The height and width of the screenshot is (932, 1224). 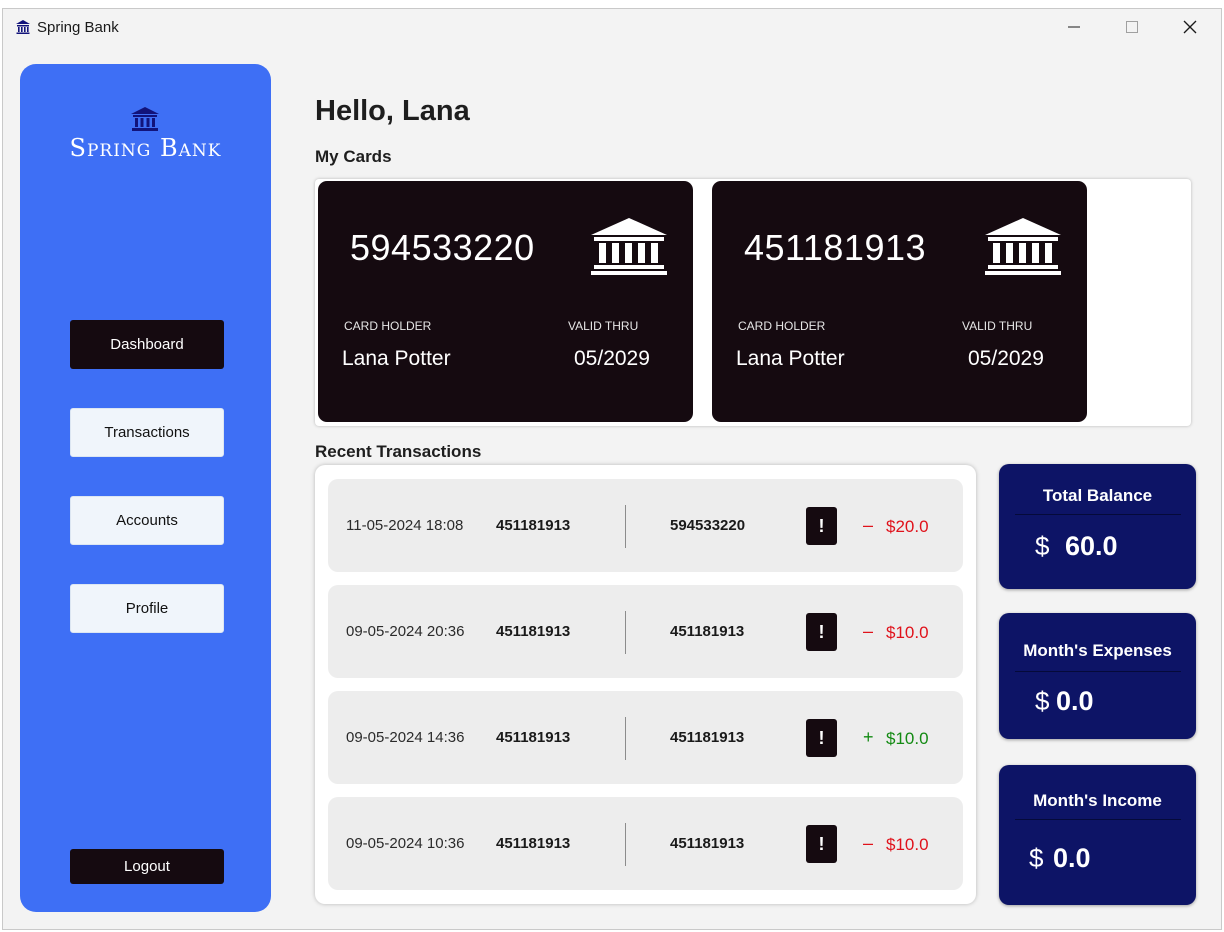 What do you see at coordinates (907, 526) in the screenshot?
I see `transaction-amount: $20.0` at bounding box center [907, 526].